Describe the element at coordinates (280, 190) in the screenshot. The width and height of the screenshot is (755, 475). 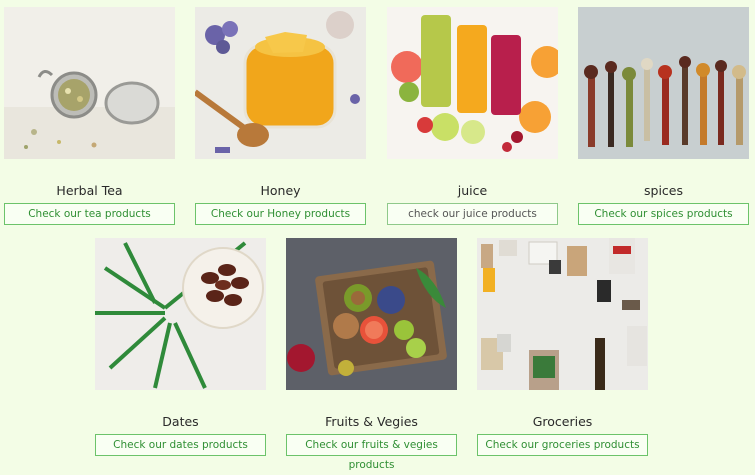
I see `category-title: Honey` at that location.